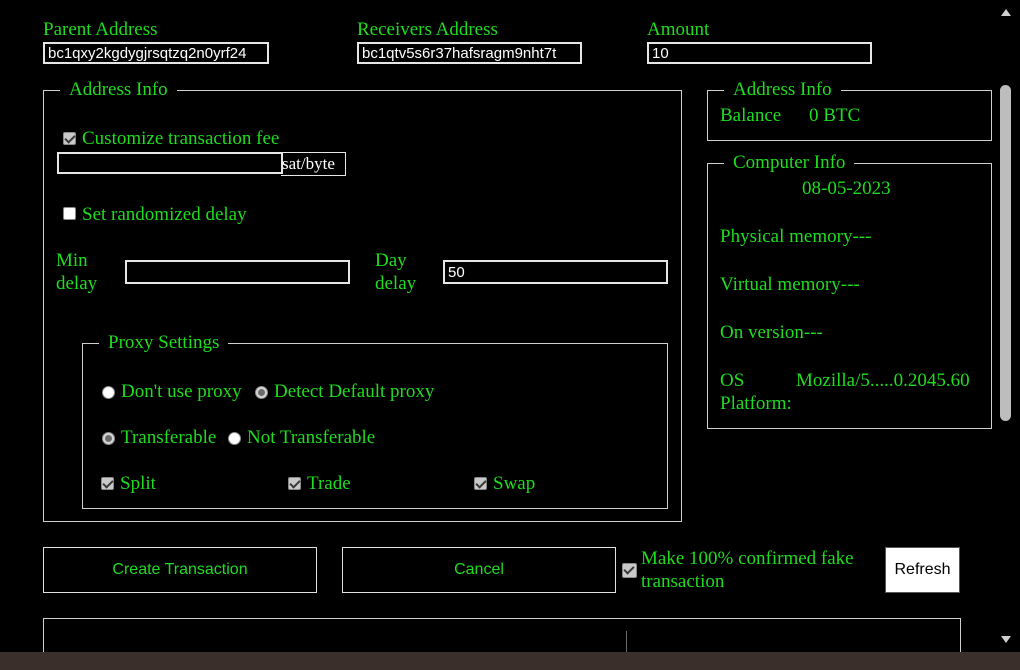  I want to click on trade-label: Trade, so click(329, 483).